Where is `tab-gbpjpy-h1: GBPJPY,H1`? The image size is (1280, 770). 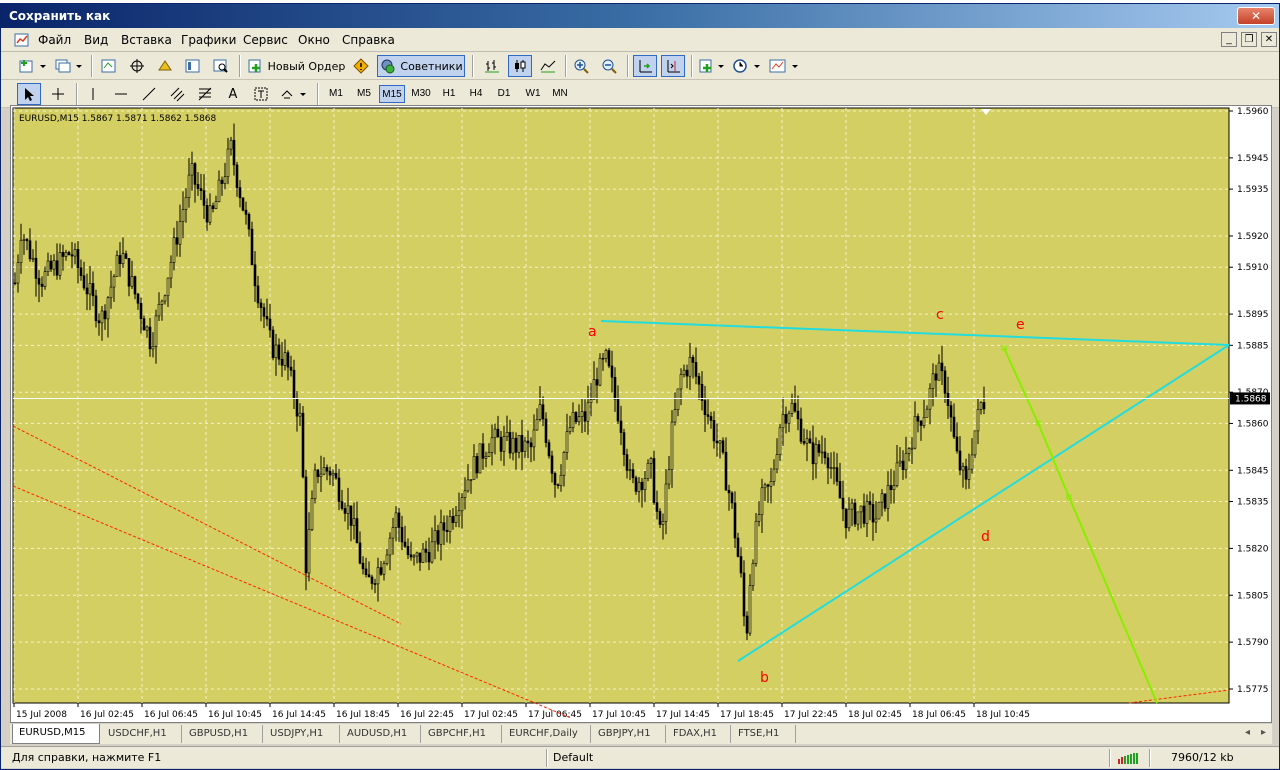 tab-gbpjpy-h1: GBPJPY,H1 is located at coordinates (629, 734).